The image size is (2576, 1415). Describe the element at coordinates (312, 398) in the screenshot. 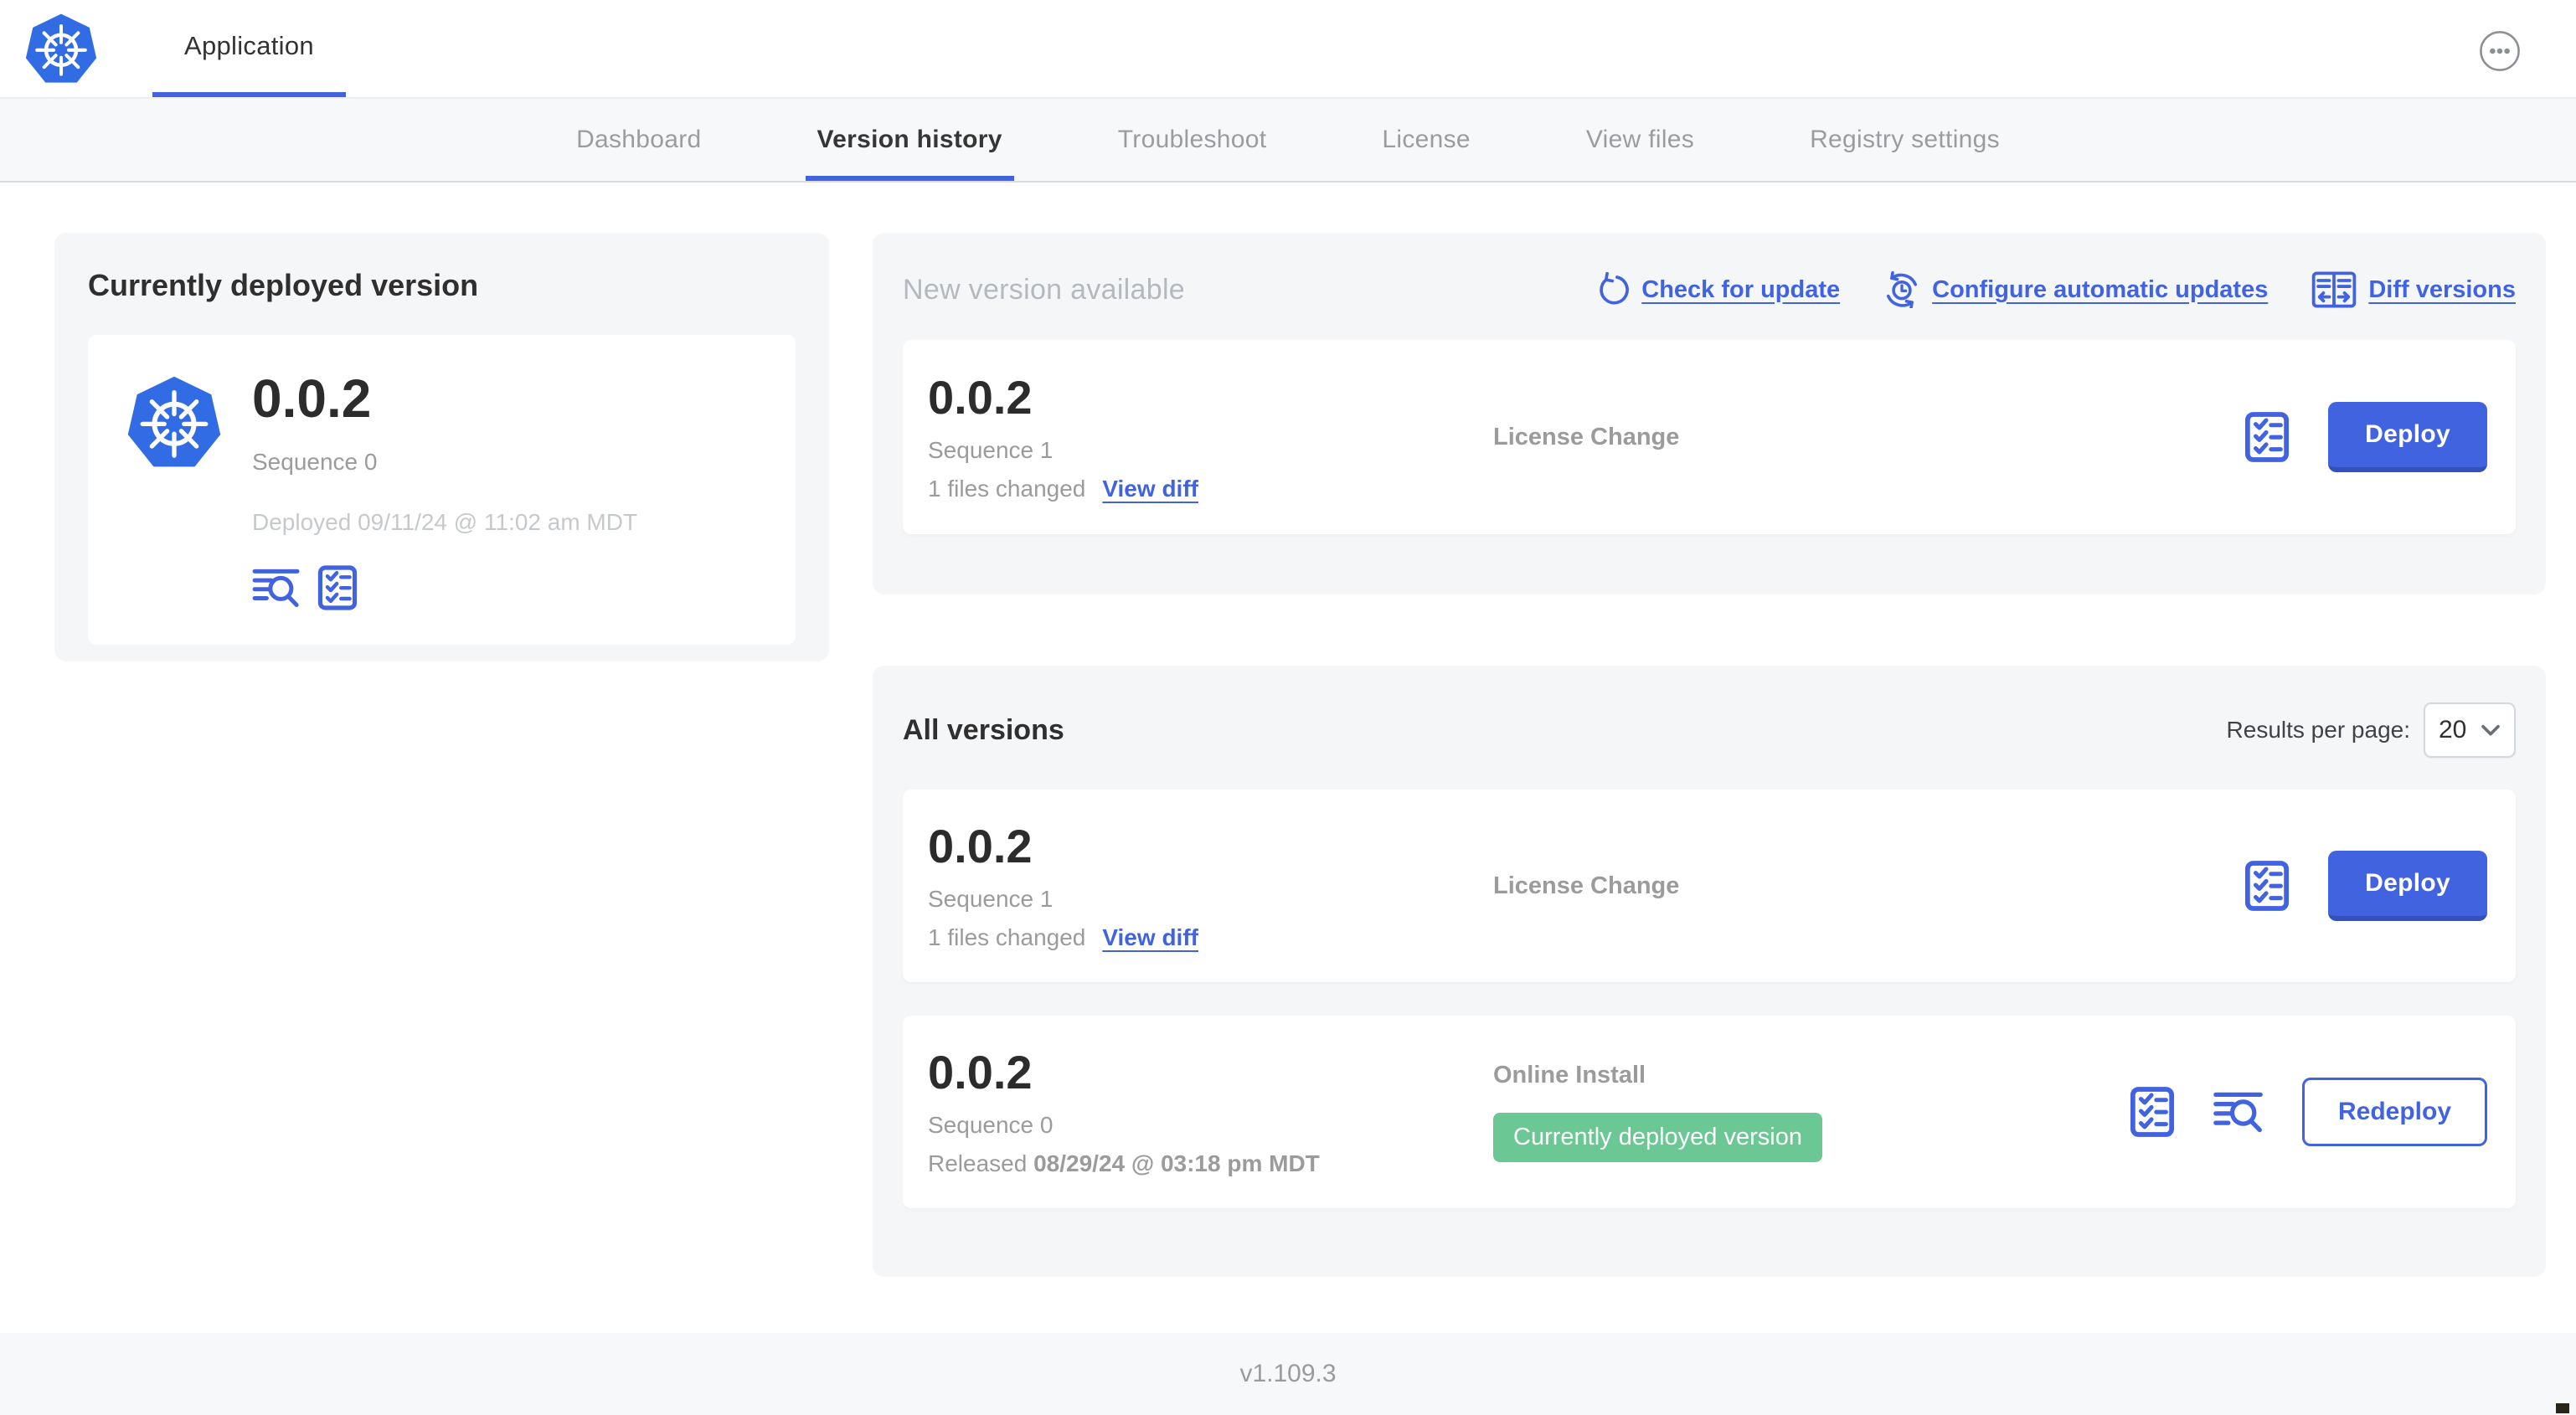

I see `deployed-version-number: 0.0.2` at that location.